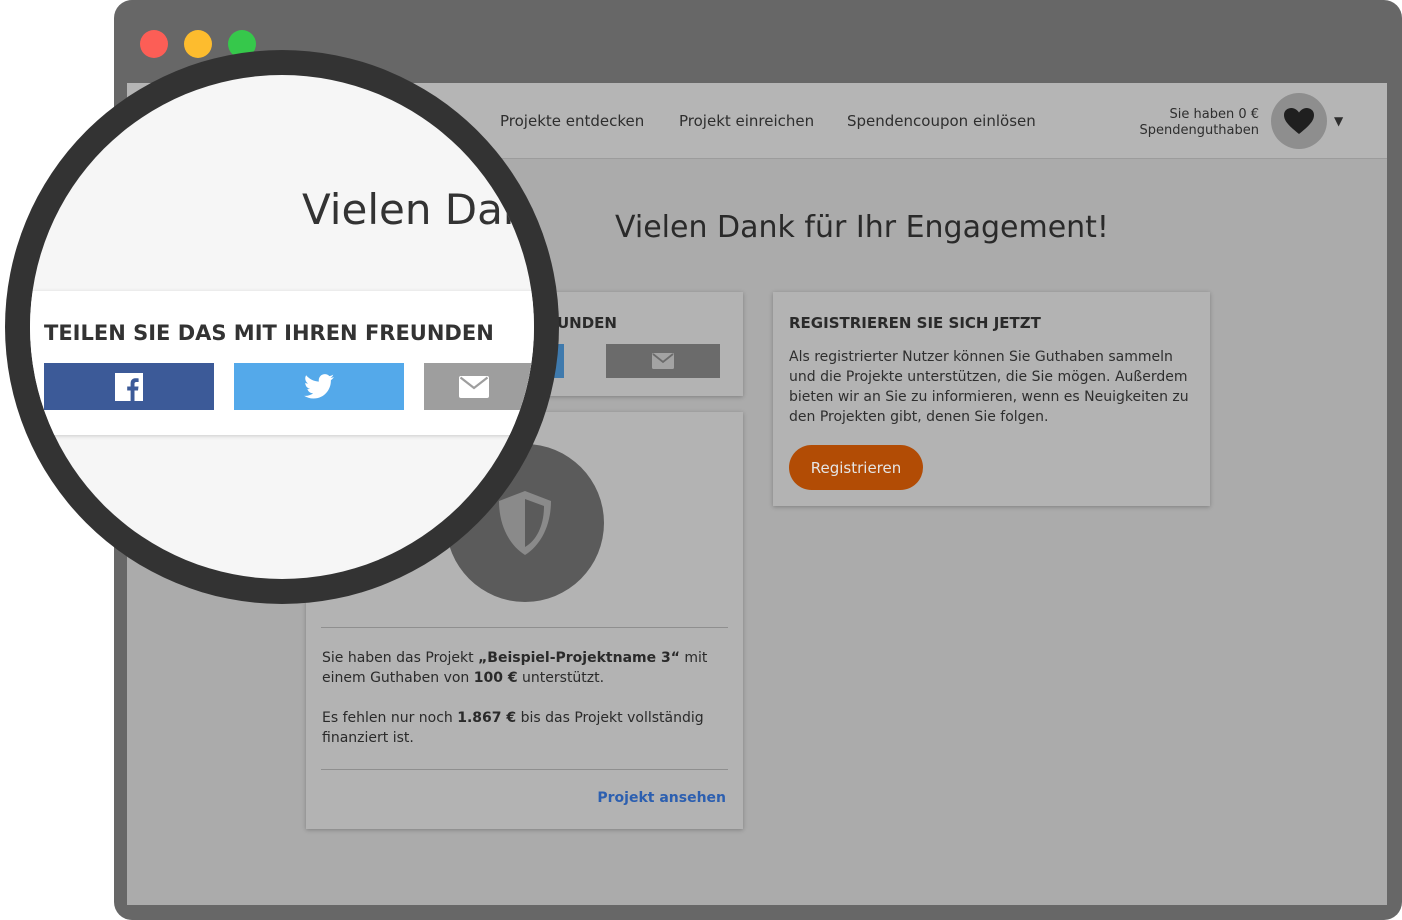  What do you see at coordinates (856, 467) in the screenshot?
I see `register-button: Registrieren` at bounding box center [856, 467].